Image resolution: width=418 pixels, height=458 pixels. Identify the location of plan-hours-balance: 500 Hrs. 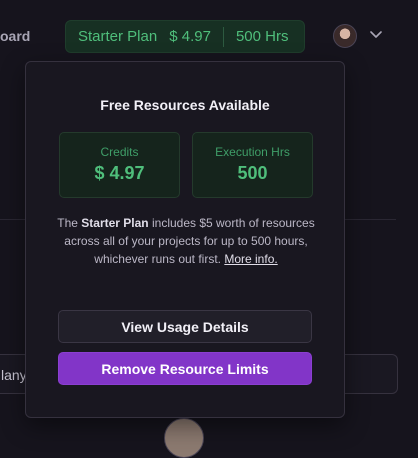
(262, 36).